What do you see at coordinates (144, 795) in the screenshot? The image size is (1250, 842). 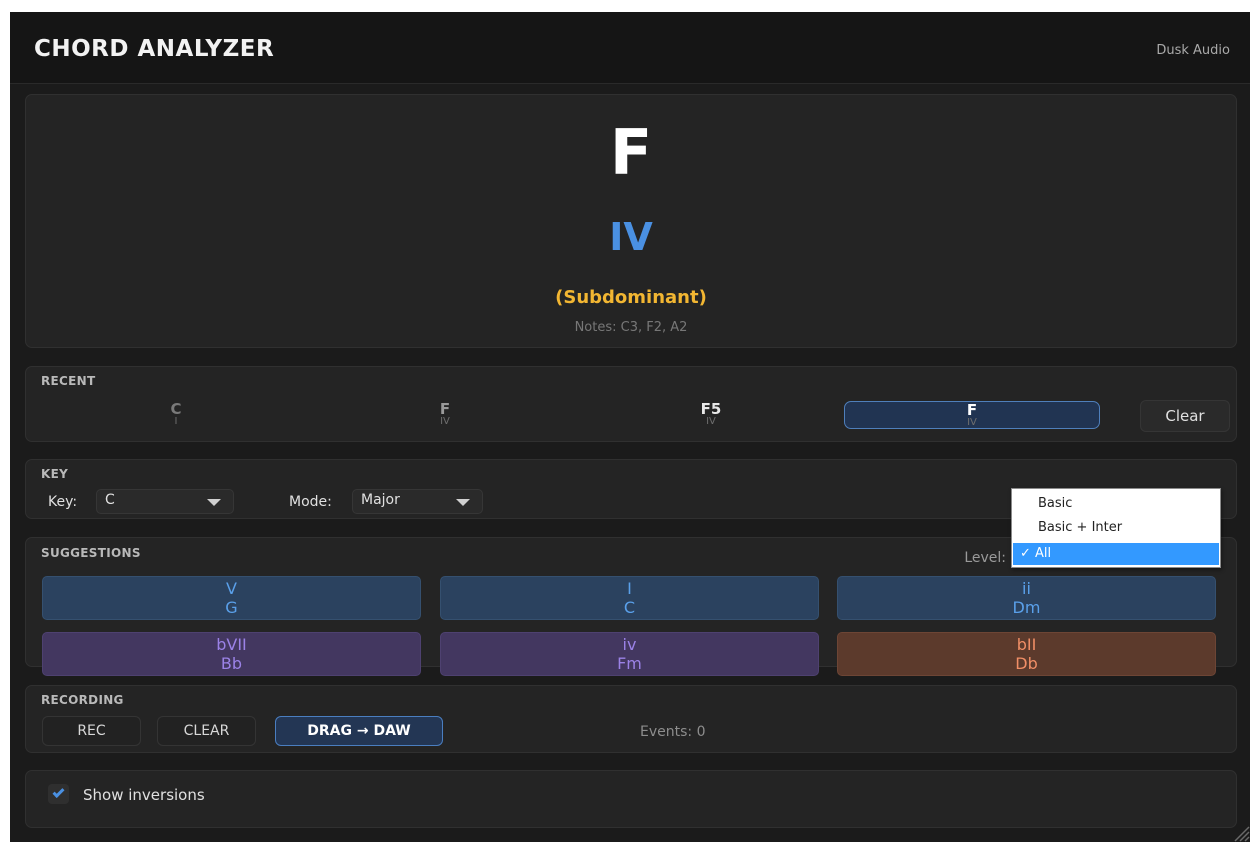 I see `show-inversions-label: Show inversions` at bounding box center [144, 795].